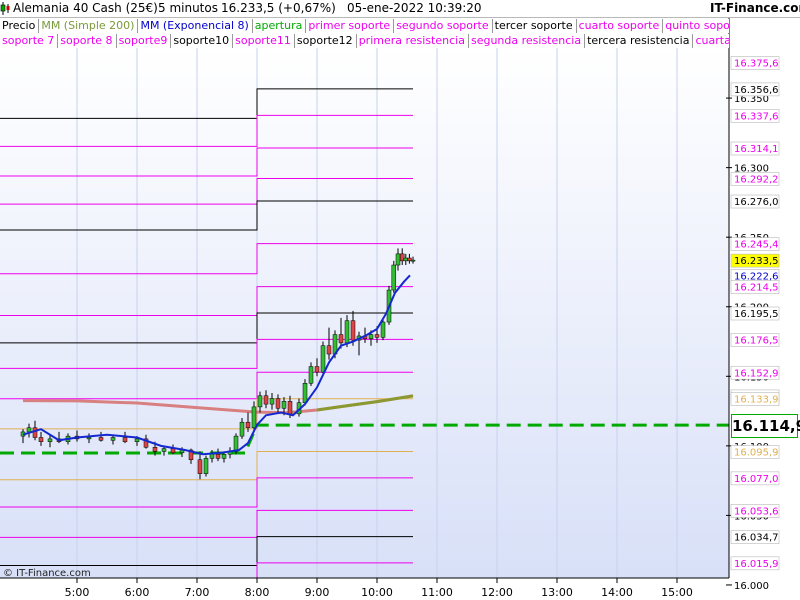 This screenshot has height=600, width=800. Describe the element at coordinates (756, 400) in the screenshot. I see `level-label: 16.133,9` at that location.